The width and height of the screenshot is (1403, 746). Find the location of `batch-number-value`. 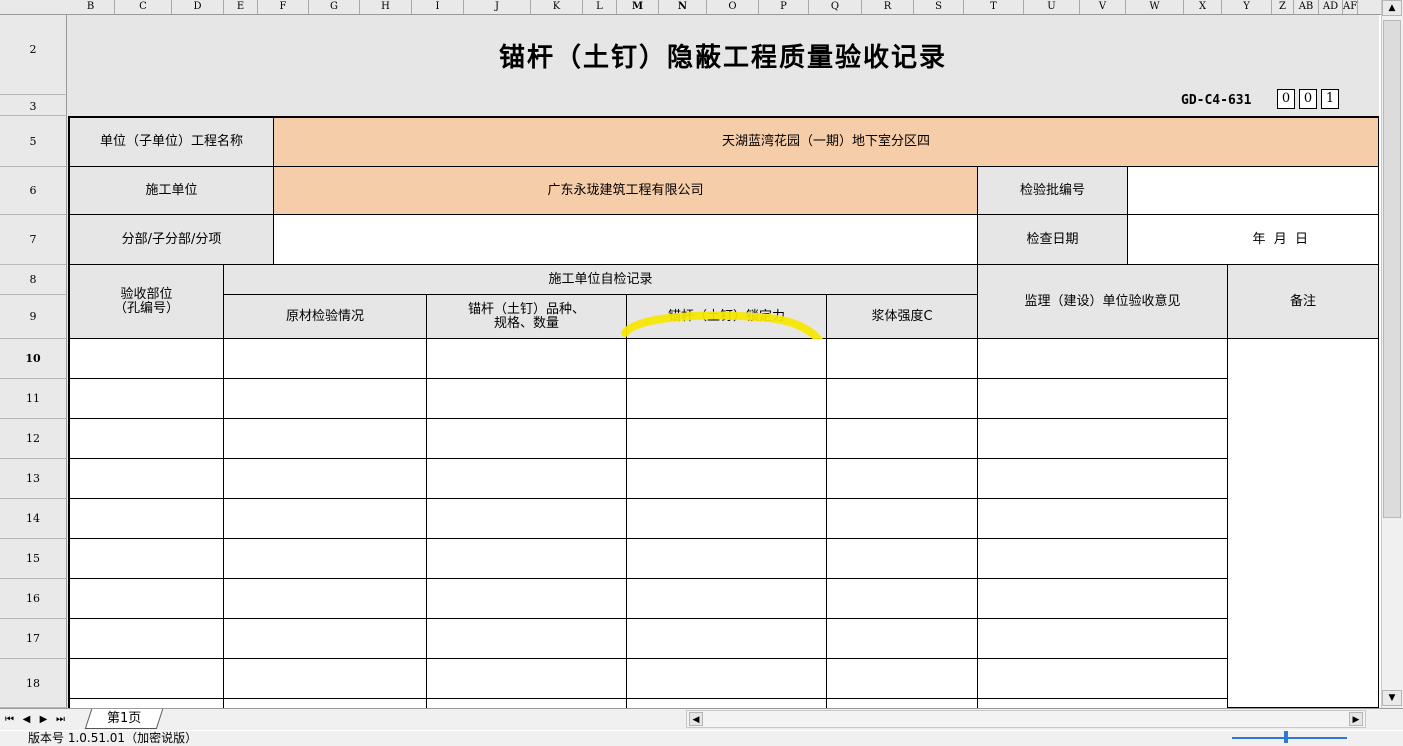

batch-number-value is located at coordinates (1253, 191).